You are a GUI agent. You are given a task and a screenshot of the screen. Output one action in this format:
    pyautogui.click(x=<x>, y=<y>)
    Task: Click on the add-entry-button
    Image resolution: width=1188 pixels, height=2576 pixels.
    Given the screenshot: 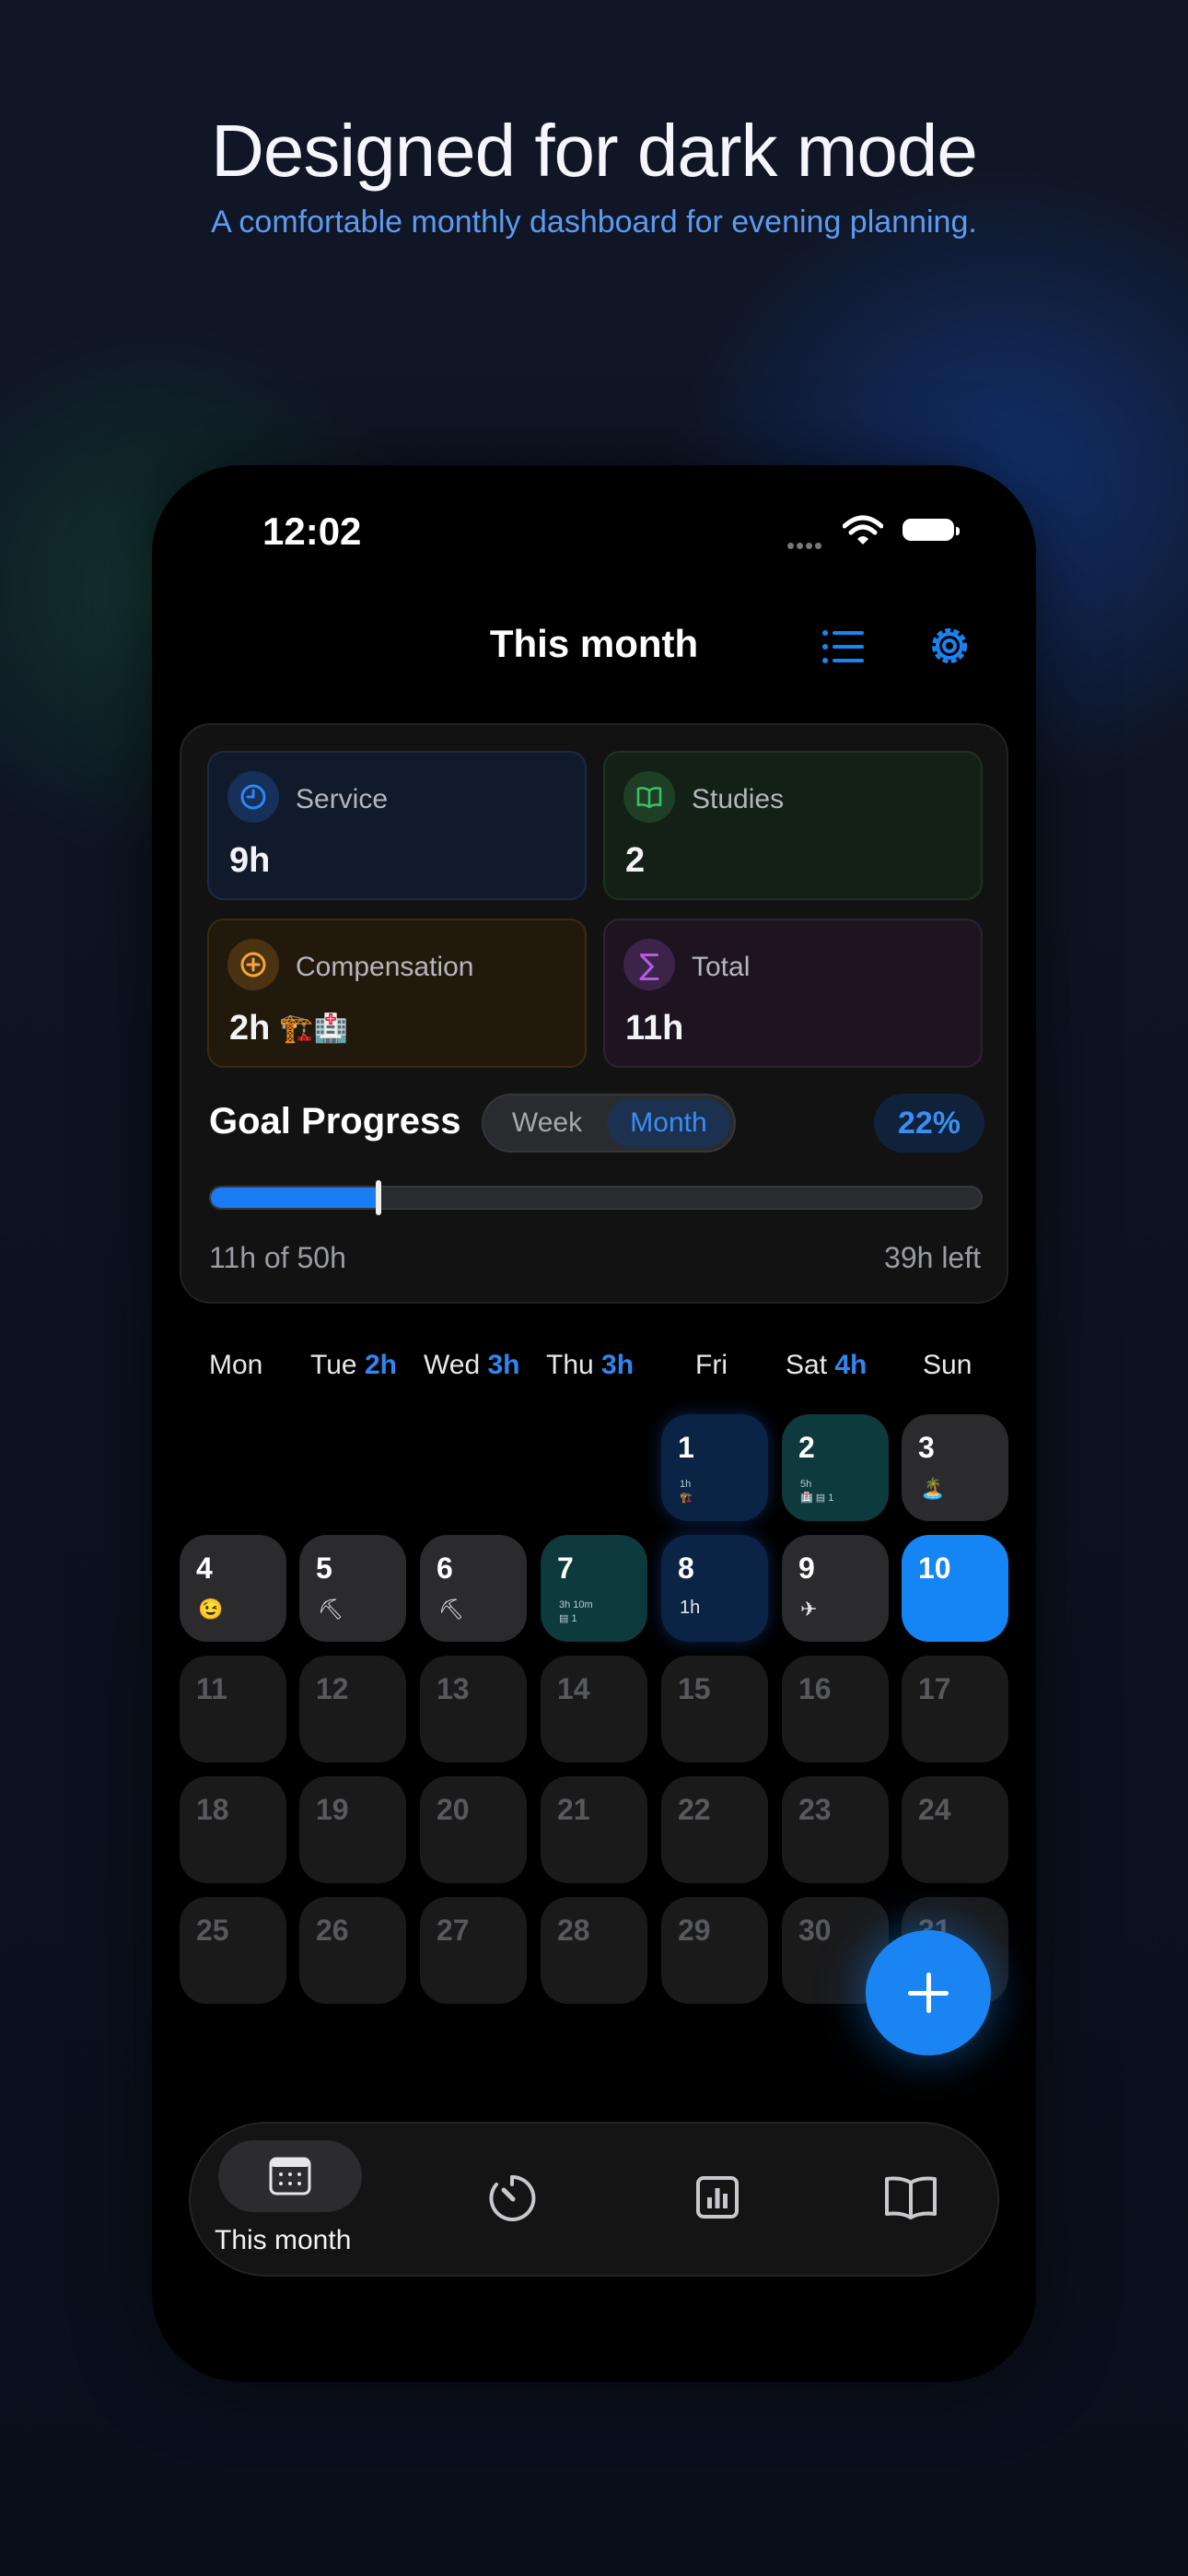 What is the action you would take?
    pyautogui.click(x=928, y=1993)
    